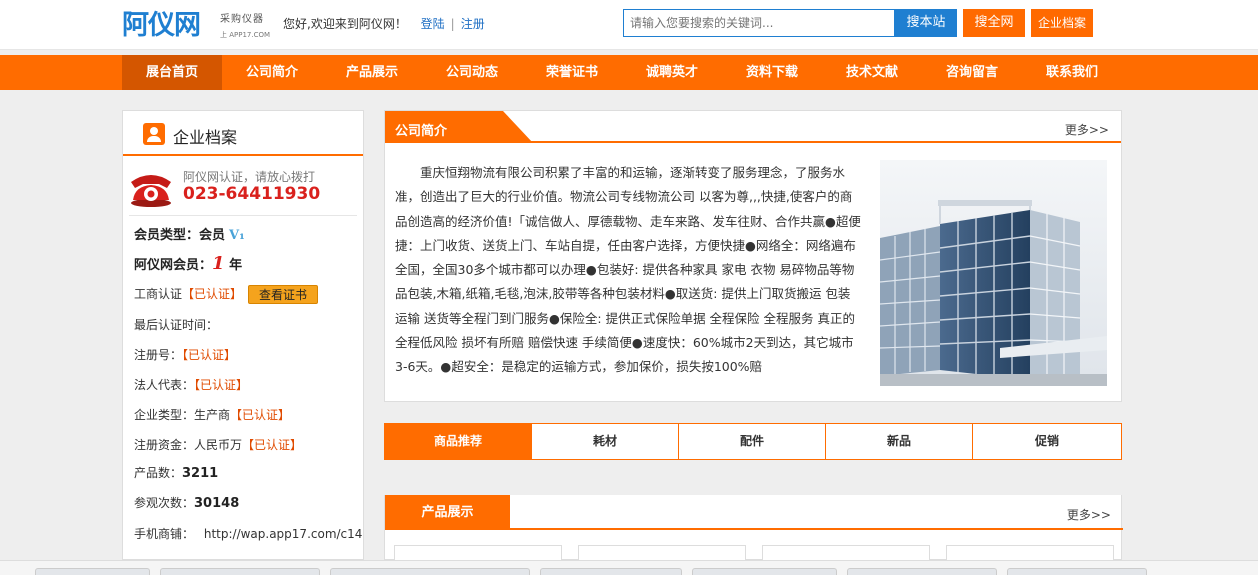  Describe the element at coordinates (164, 503) in the screenshot. I see `visit-count-label: 参观次数：` at that location.